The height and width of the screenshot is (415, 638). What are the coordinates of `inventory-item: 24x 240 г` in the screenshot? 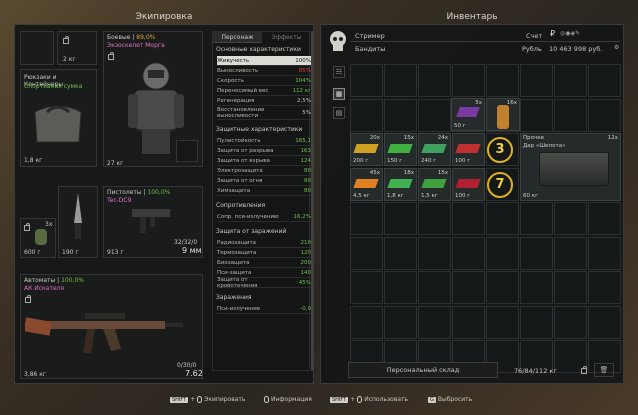 It's located at (434, 149).